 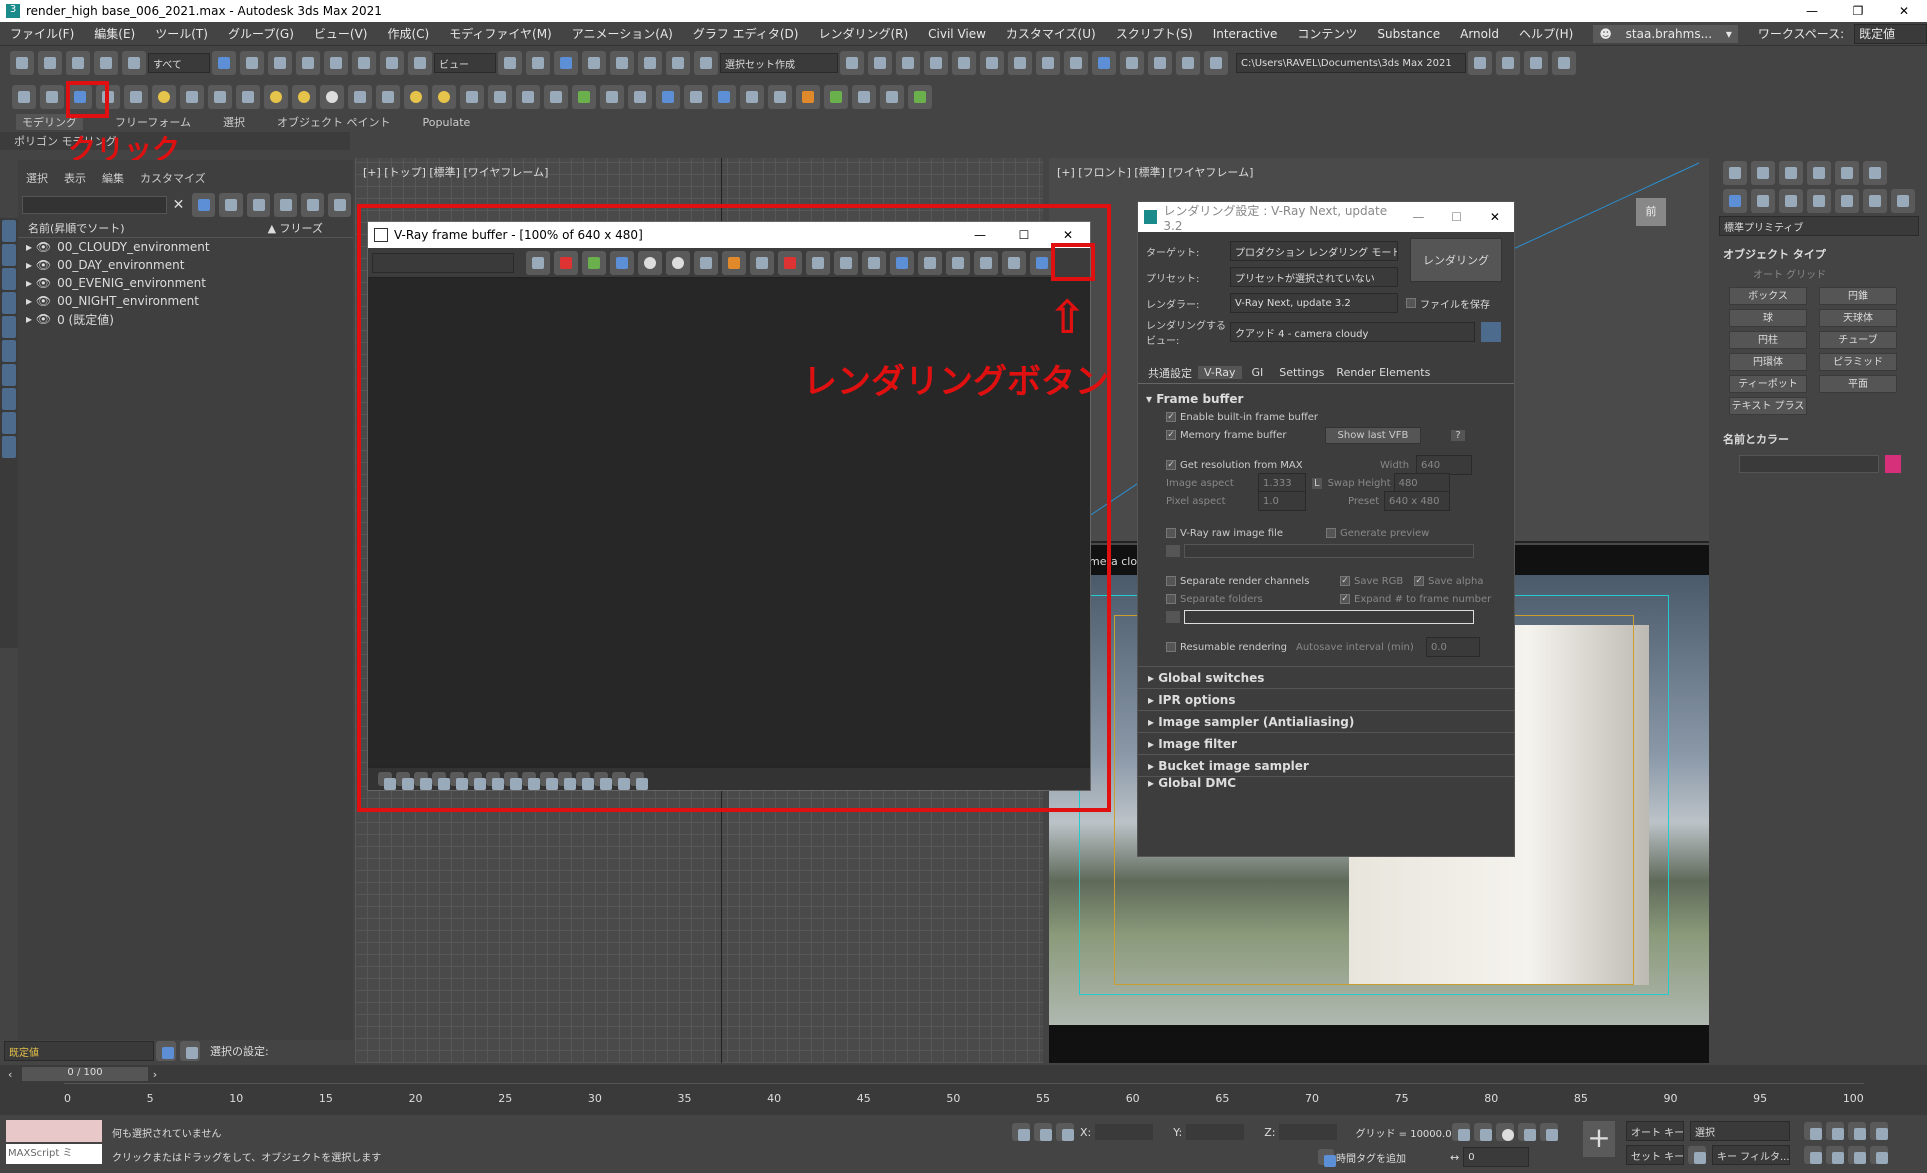 What do you see at coordinates (678, 63) in the screenshot?
I see `spinner-snap-icon` at bounding box center [678, 63].